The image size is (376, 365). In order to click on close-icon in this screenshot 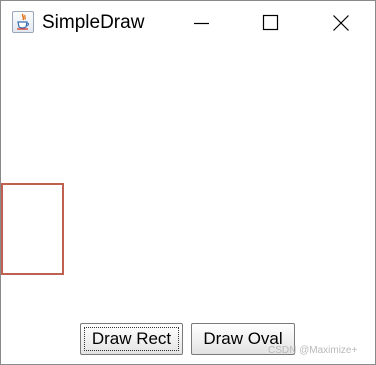, I will do `click(341, 23)`.